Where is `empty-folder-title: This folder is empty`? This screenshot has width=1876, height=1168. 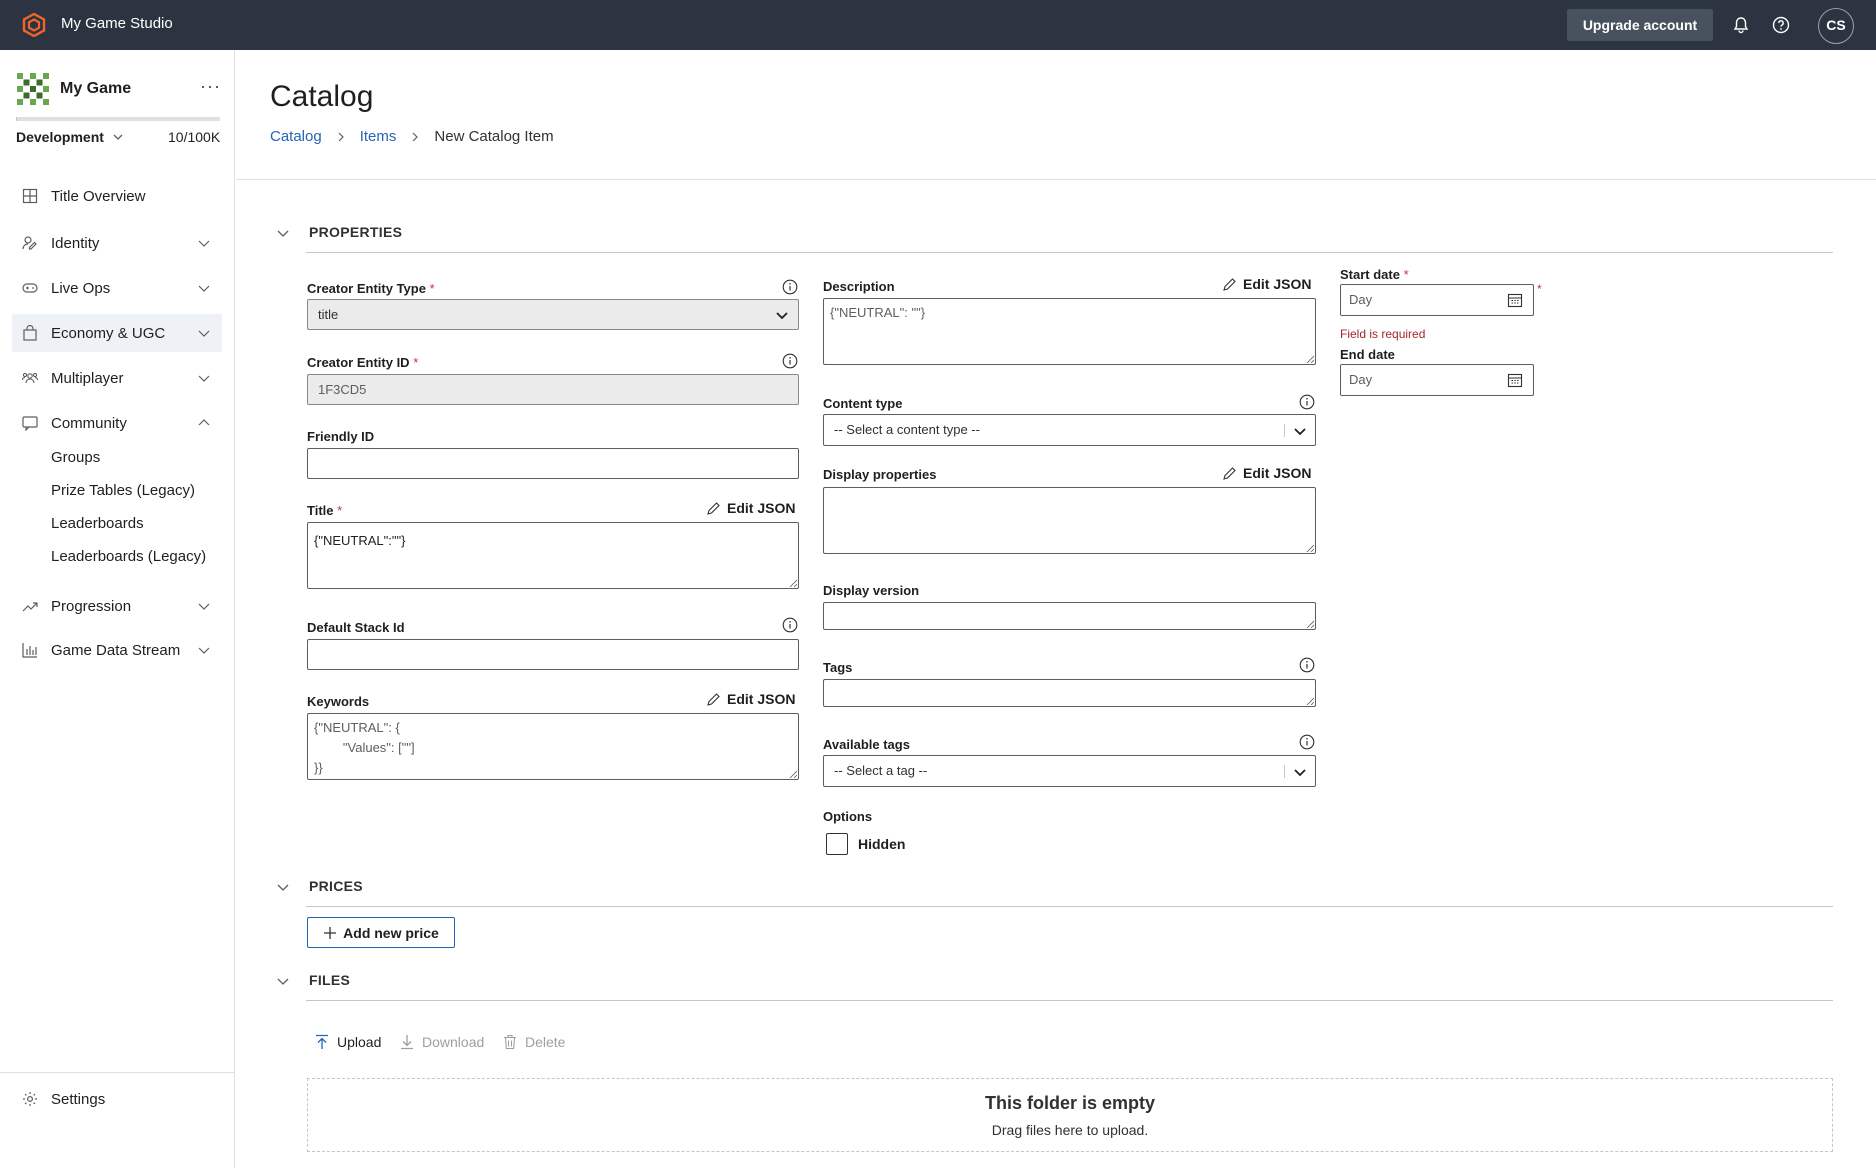 empty-folder-title: This folder is empty is located at coordinates (1070, 1103).